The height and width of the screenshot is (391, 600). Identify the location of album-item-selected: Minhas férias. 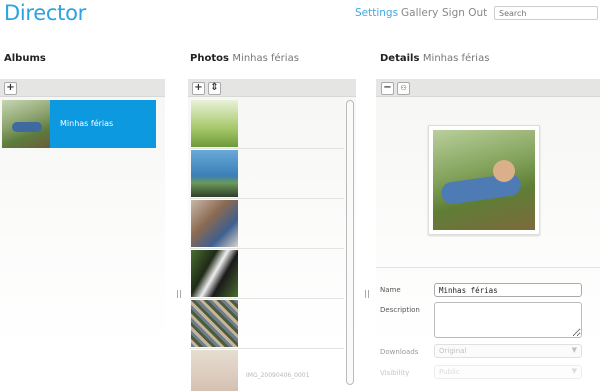
(79, 124).